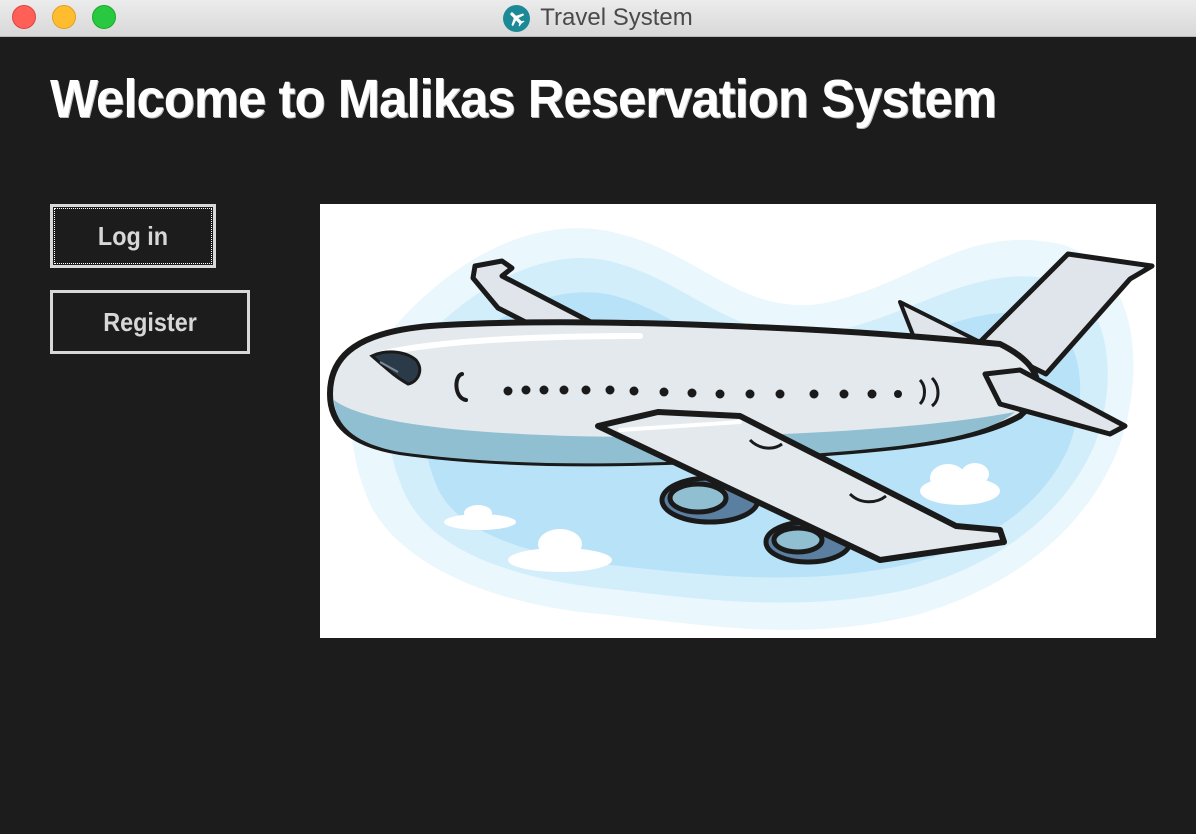 This screenshot has height=834, width=1196. What do you see at coordinates (616, 17) in the screenshot?
I see `window-title: Travel System` at bounding box center [616, 17].